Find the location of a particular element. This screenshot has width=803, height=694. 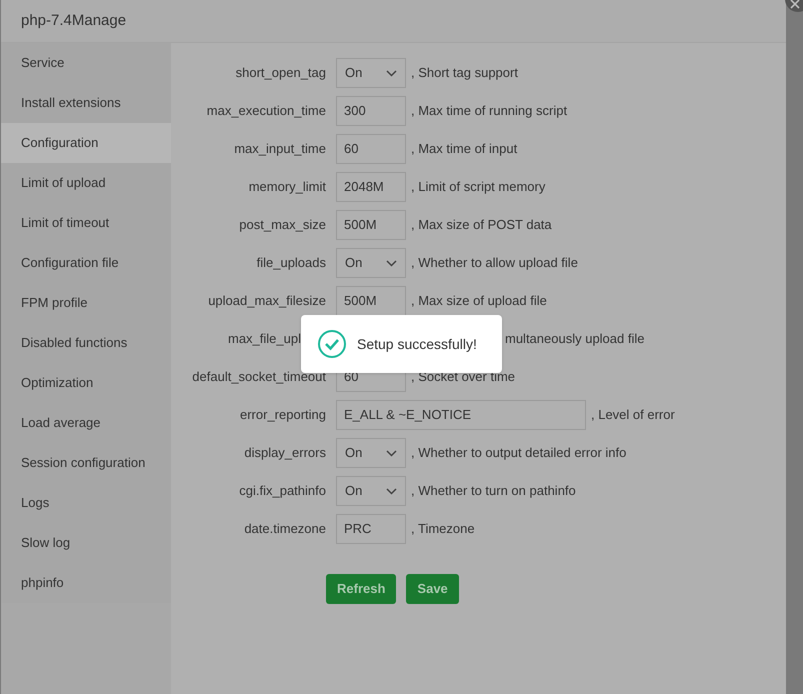

setting-hint: , Max size of upload file is located at coordinates (479, 301).